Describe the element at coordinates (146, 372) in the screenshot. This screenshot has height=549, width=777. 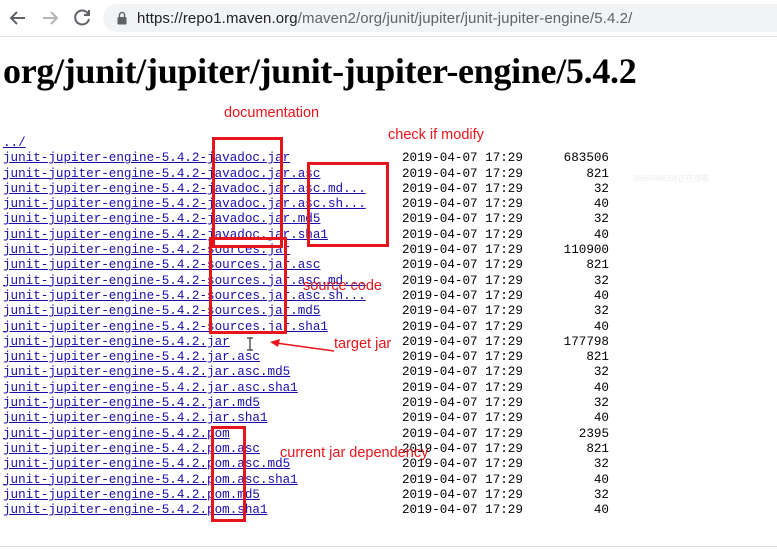
I see `file-link: junit-jupiter-engine-5.4.2.jar.asc.md5` at that location.